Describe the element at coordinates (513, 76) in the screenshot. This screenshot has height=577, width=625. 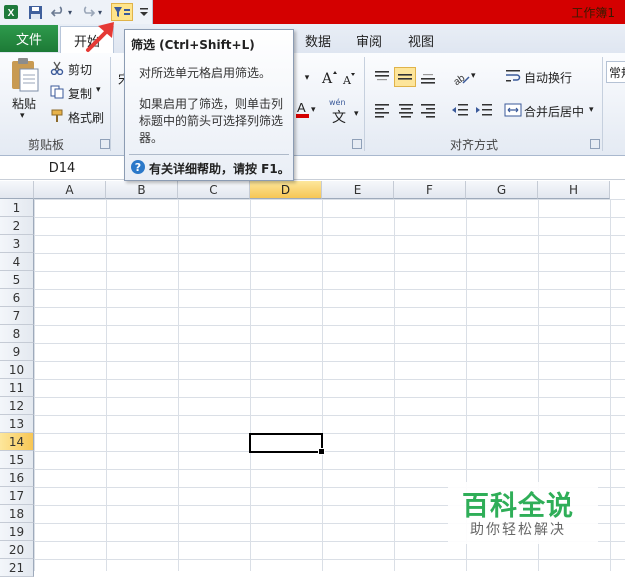
I see `wrap-text-icon` at that location.